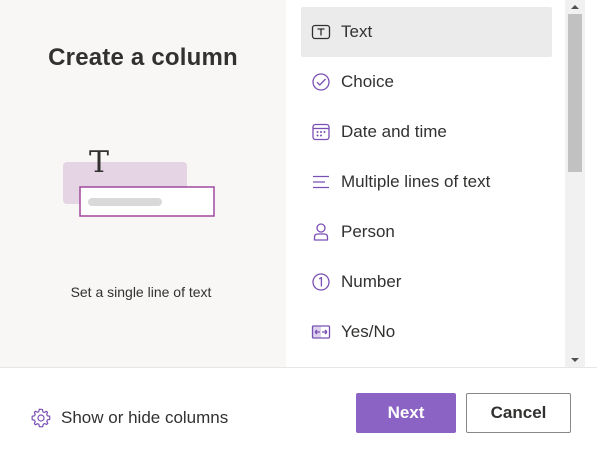  Describe the element at coordinates (416, 181) in the screenshot. I see `column-type-label: Multiple lines of text` at that location.